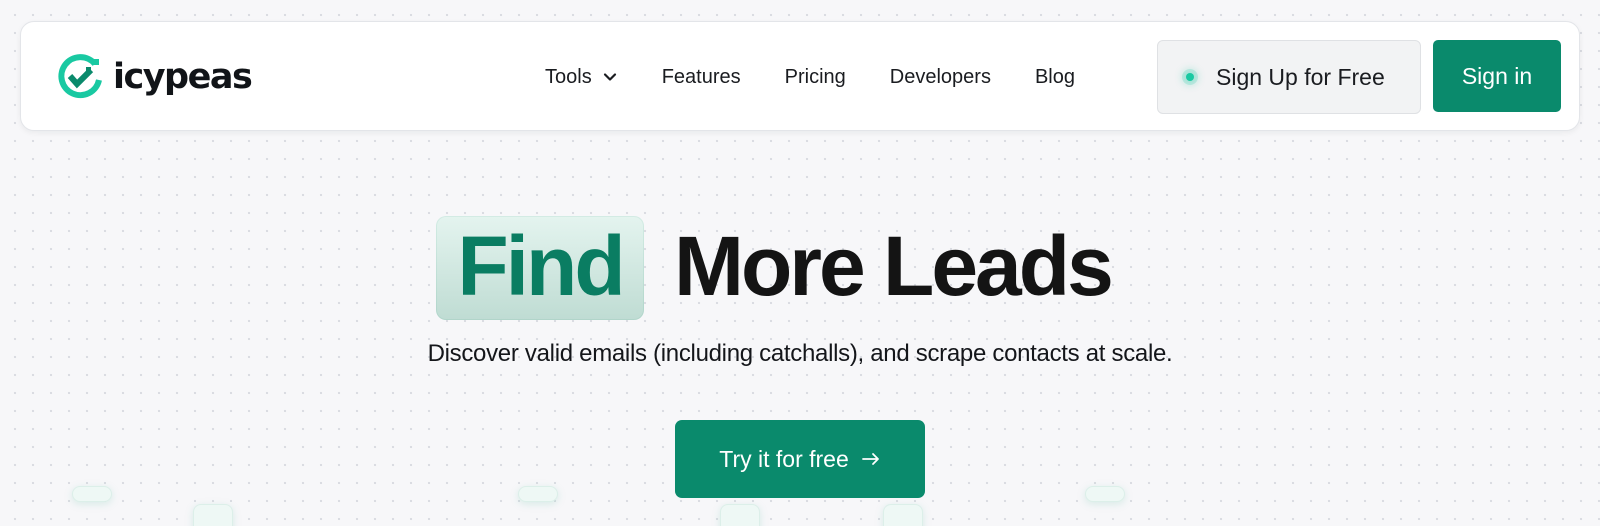  I want to click on nav-item-pricing: Pricing, so click(815, 77).